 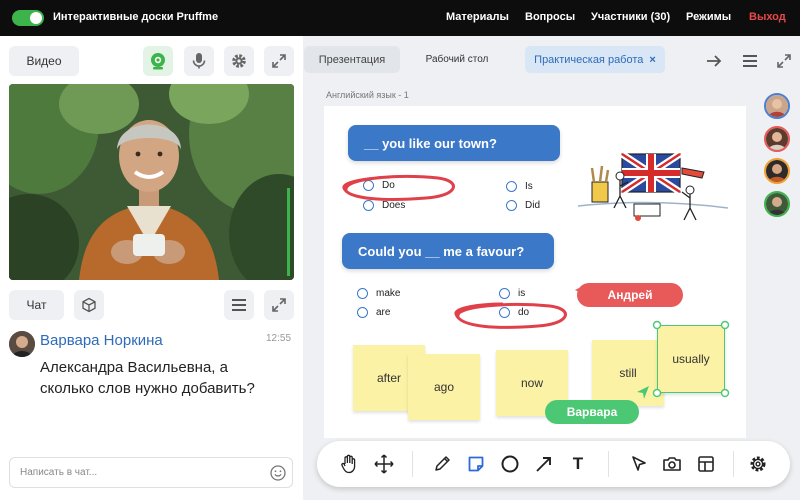 I want to click on pointer-tool, so click(x=639, y=464).